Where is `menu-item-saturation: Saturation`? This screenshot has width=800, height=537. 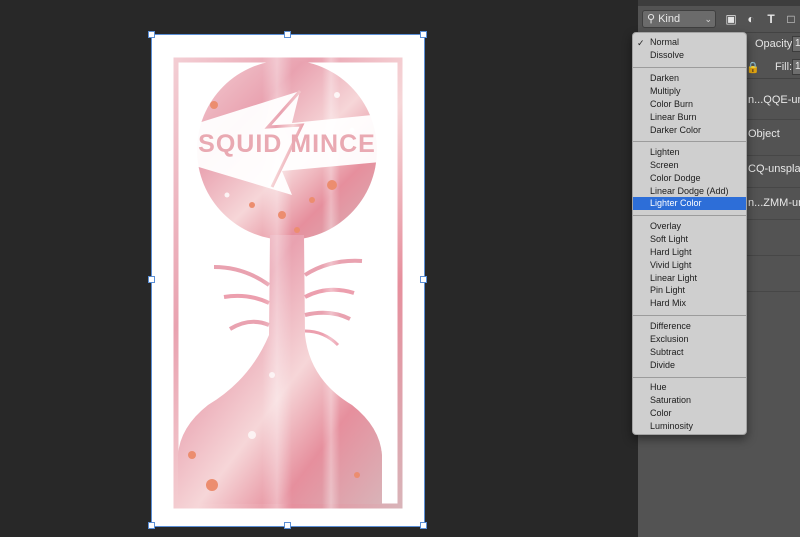
menu-item-saturation: Saturation is located at coordinates (689, 400).